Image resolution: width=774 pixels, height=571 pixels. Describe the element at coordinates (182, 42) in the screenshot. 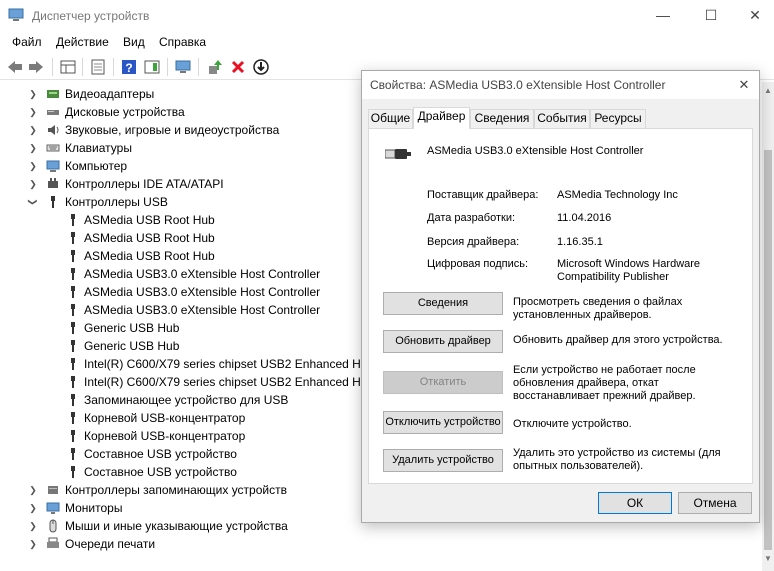

I see `menu-help: Справка` at that location.